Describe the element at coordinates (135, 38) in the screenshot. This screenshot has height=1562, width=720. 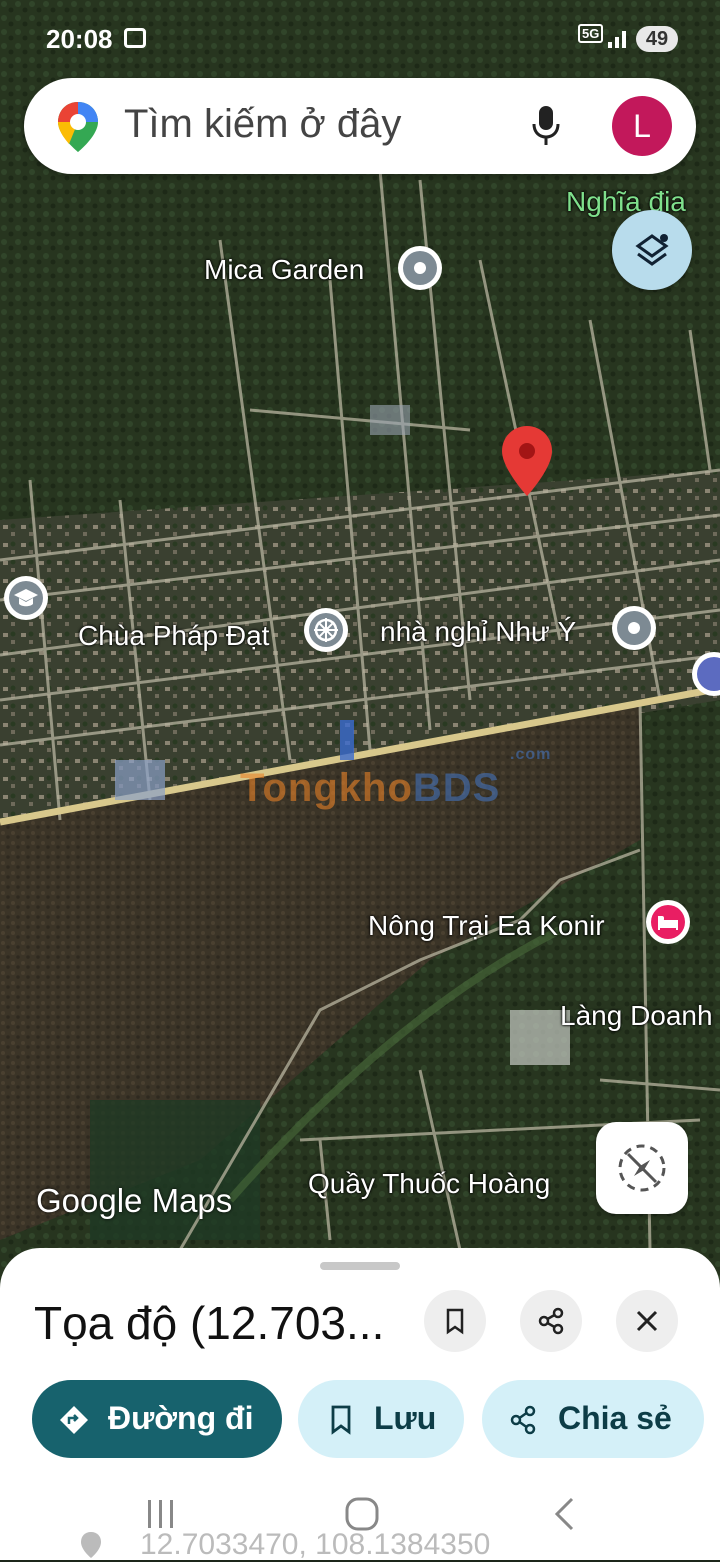
I see `screenshot-icon` at that location.